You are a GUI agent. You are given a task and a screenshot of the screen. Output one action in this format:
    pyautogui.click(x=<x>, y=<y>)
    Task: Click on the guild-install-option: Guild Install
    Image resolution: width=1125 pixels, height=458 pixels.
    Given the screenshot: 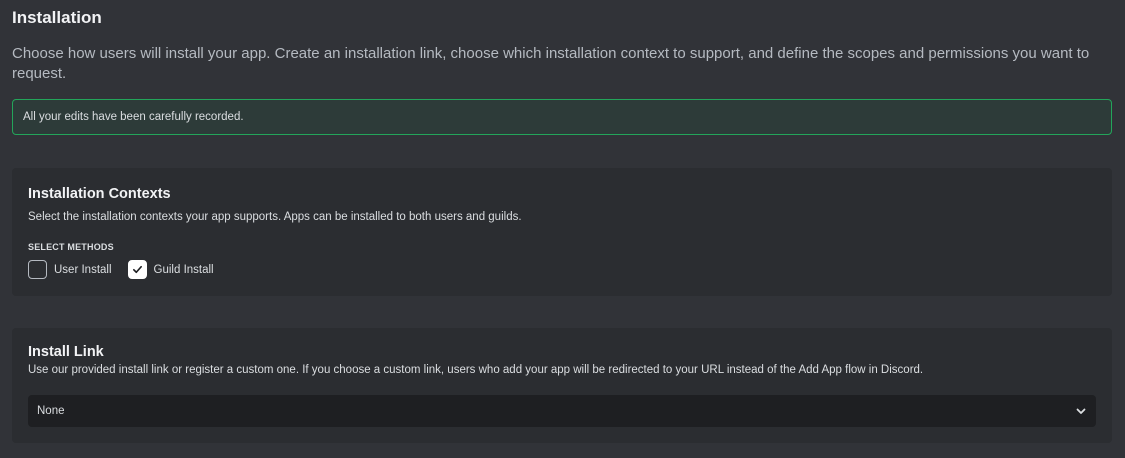 What is the action you would take?
    pyautogui.click(x=170, y=269)
    